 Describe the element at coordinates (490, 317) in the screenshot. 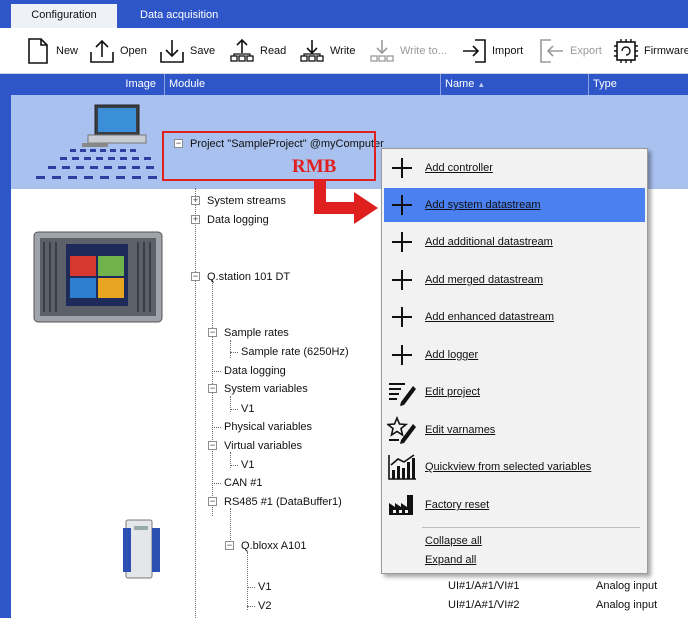

I see `menu-label: Add enhanced datastream` at that location.